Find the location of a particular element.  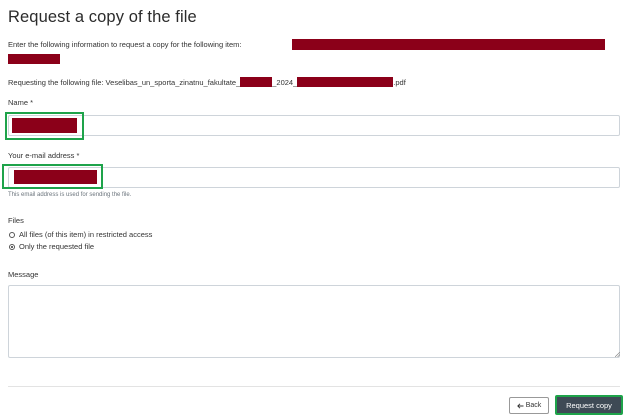

message-label: Message is located at coordinates (23, 274).